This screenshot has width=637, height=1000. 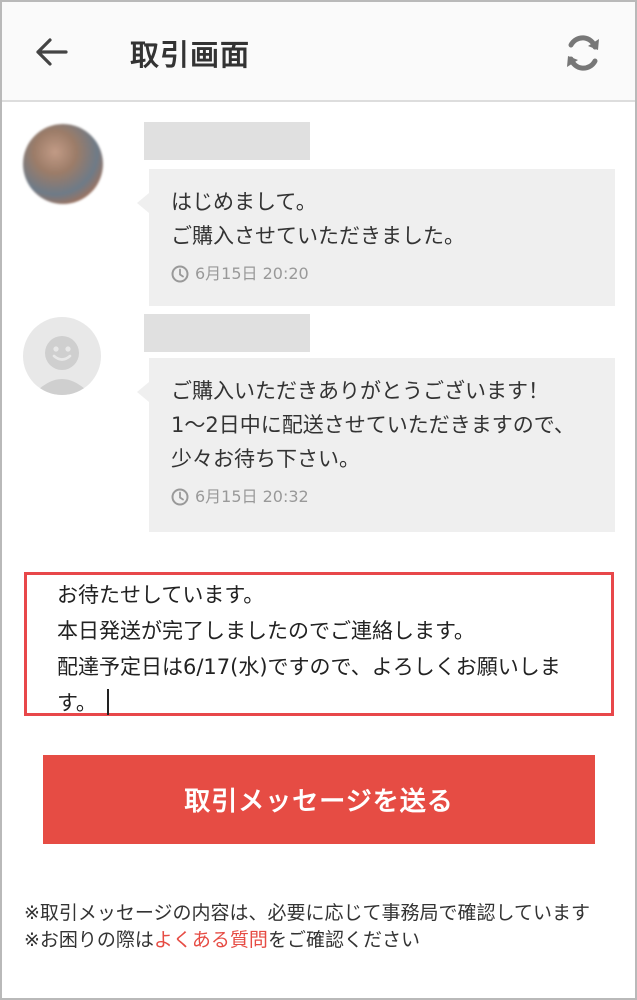 I want to click on page-title: 取引画面, so click(x=190, y=55).